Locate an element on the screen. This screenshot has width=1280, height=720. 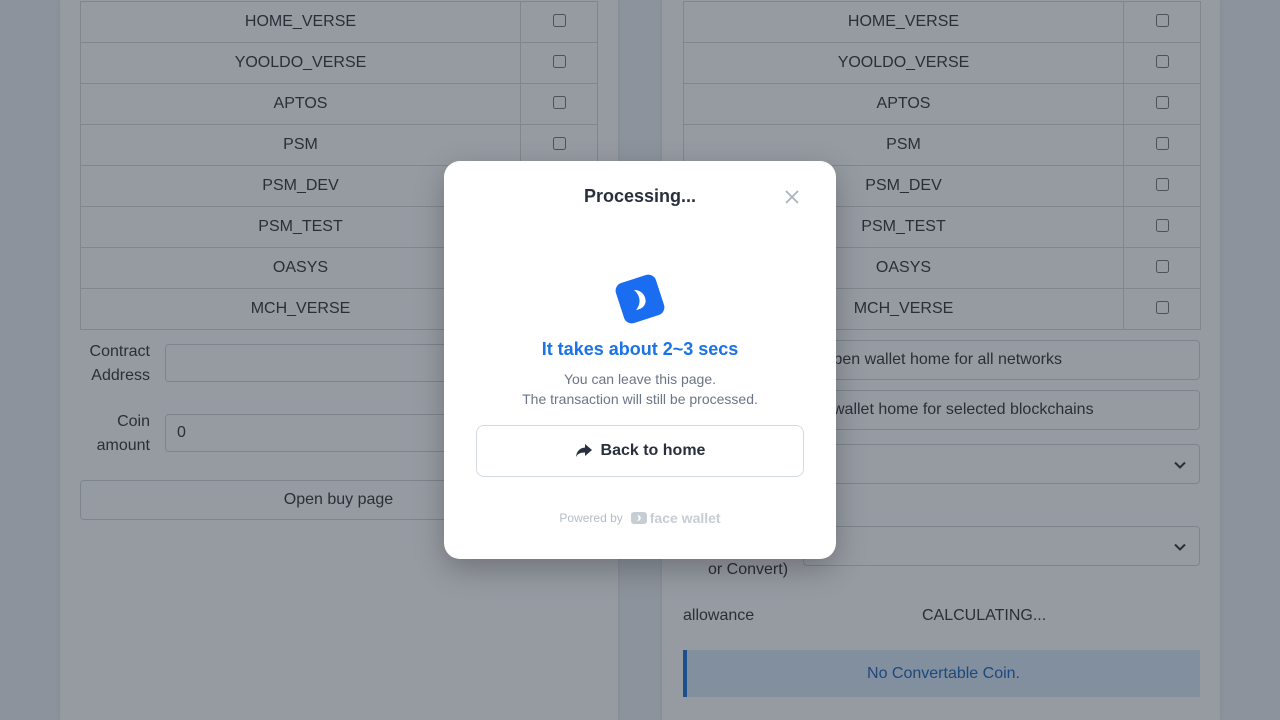
back-to-home-label: Back to home is located at coordinates (653, 450).